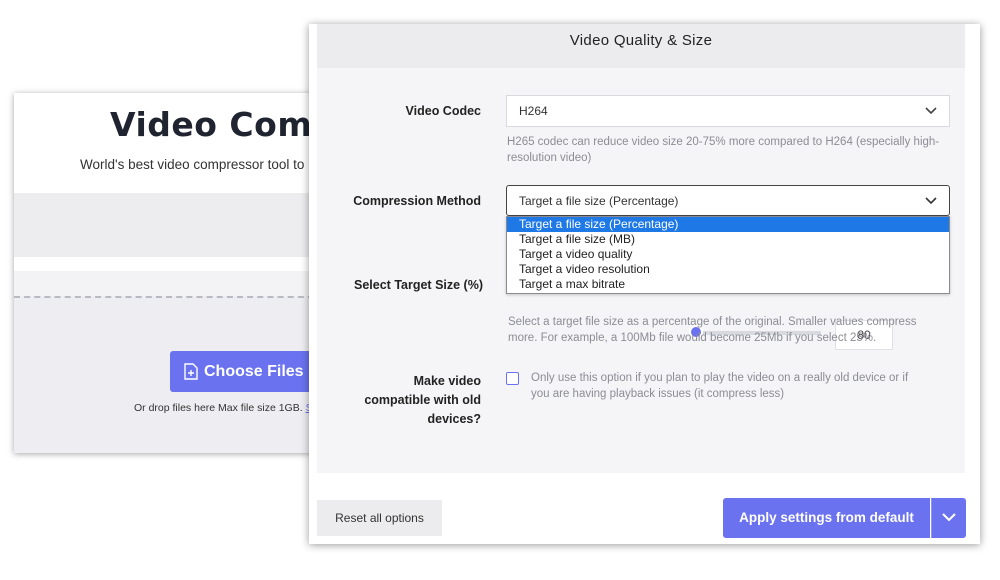 The image size is (1000, 580). What do you see at coordinates (512, 378) in the screenshot?
I see `old-devices-checkbox` at bounding box center [512, 378].